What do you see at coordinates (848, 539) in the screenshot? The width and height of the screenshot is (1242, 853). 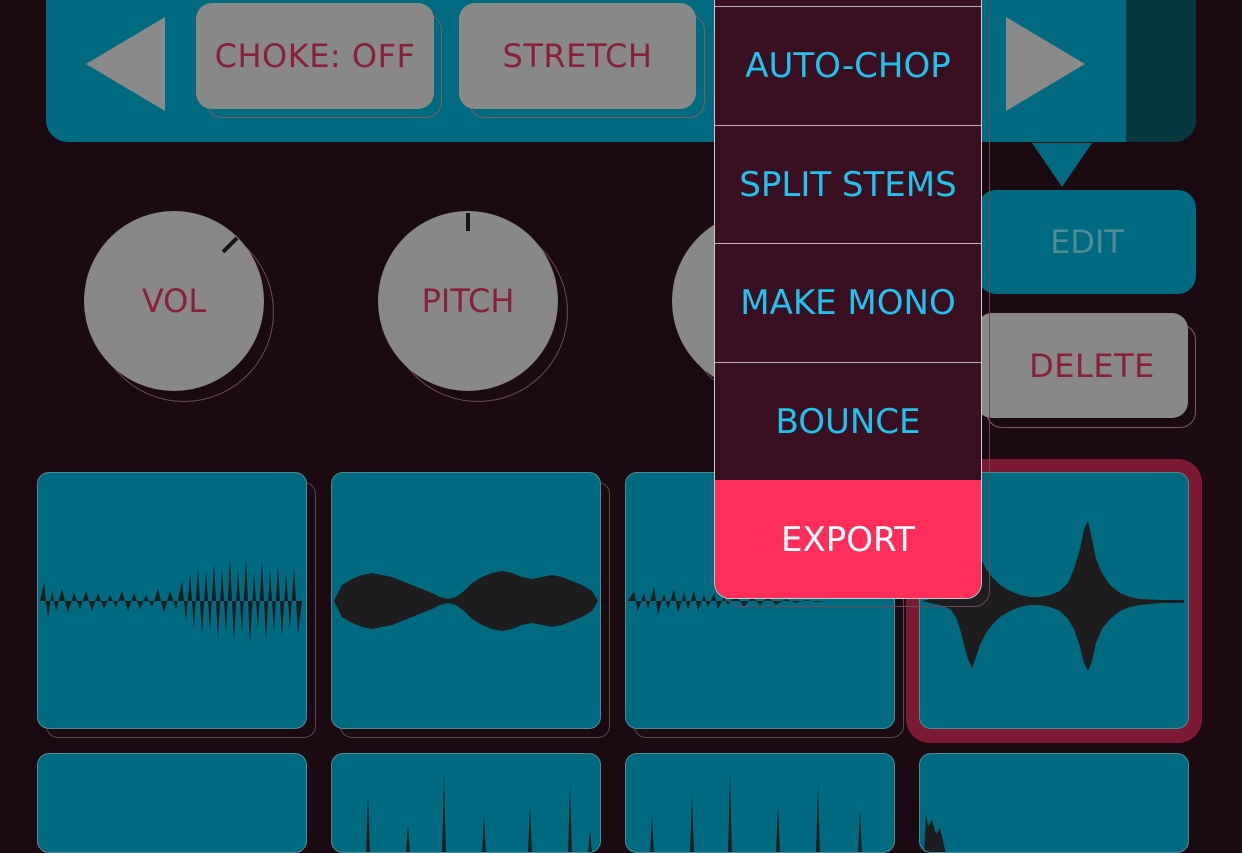 I see `menu-item-export: EXPORT` at bounding box center [848, 539].